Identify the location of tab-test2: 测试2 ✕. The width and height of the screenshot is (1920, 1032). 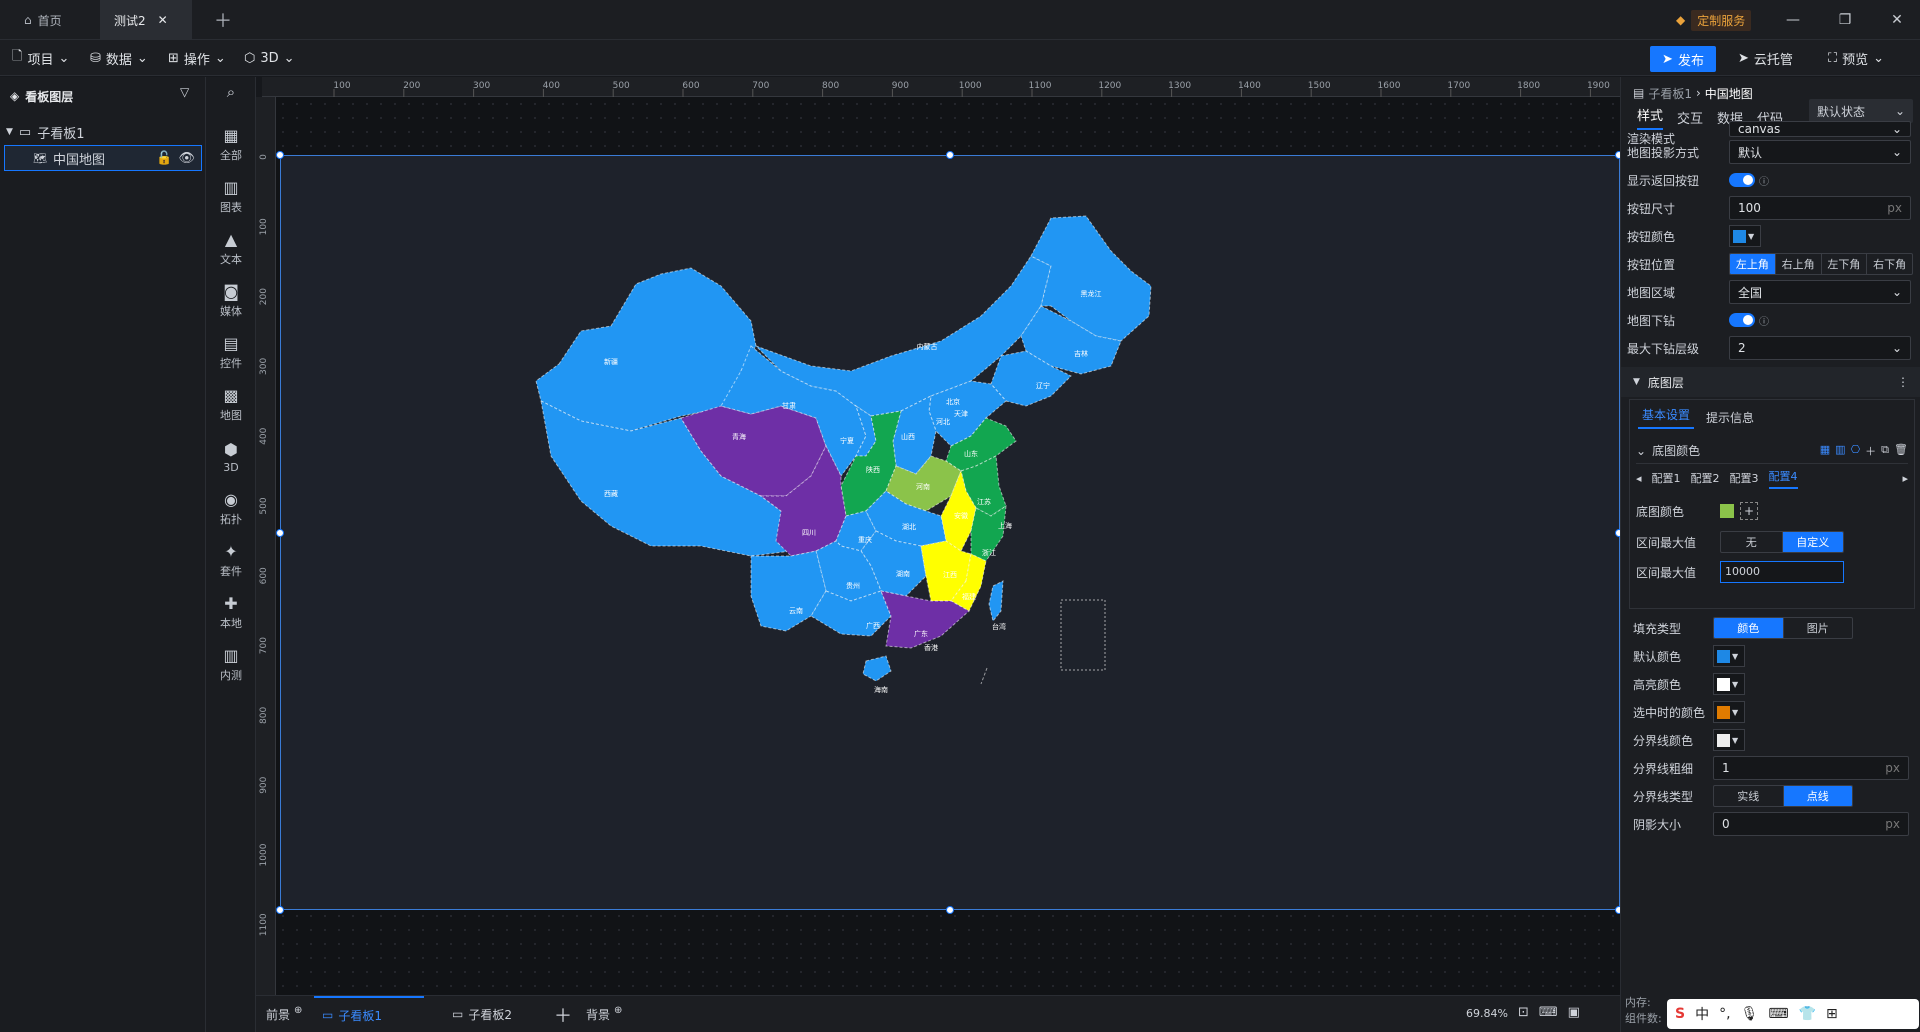
(146, 20).